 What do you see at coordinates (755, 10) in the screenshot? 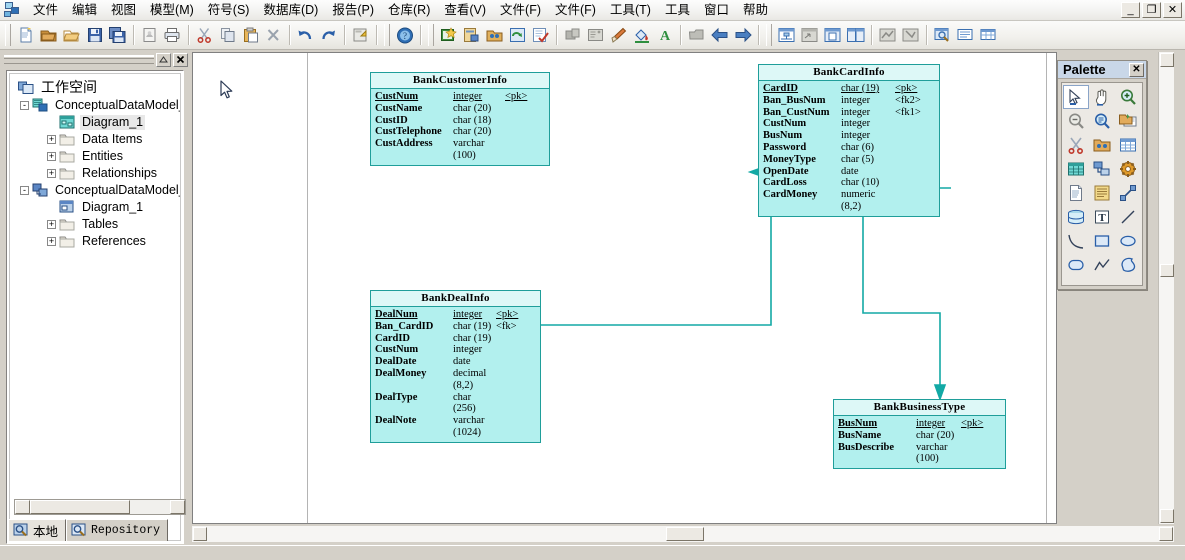
I see `menu-help: 帮助` at bounding box center [755, 10].